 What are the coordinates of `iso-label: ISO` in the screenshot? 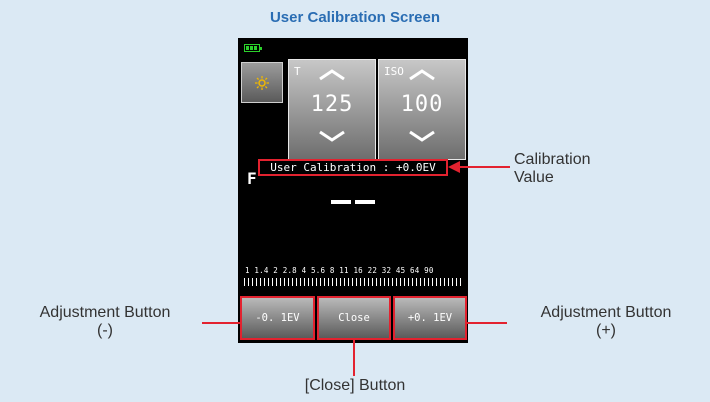 It's located at (394, 71).